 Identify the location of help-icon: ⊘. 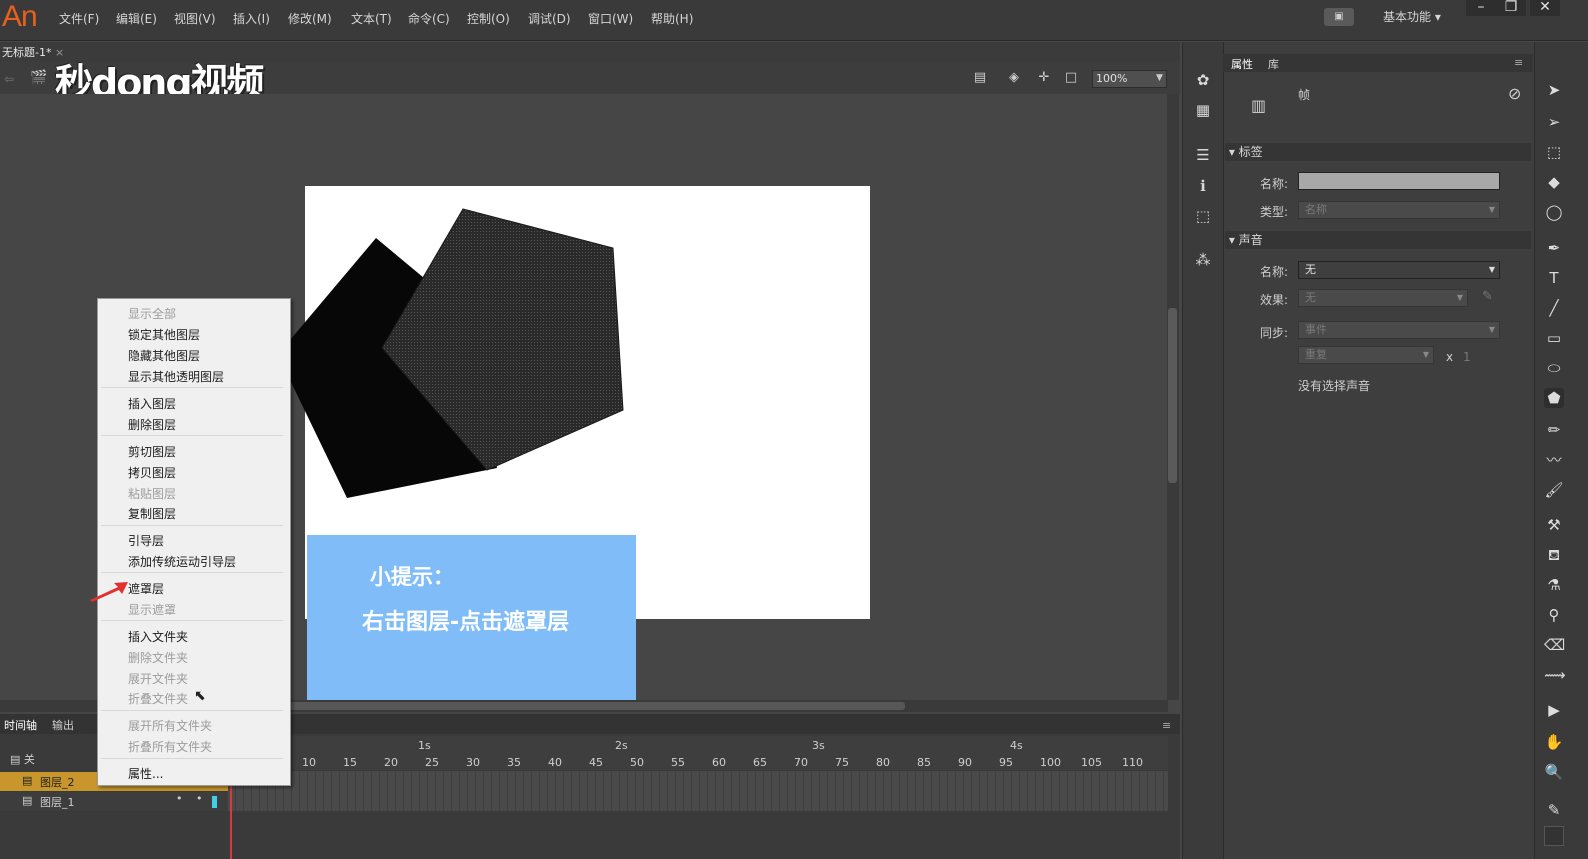
(1514, 93).